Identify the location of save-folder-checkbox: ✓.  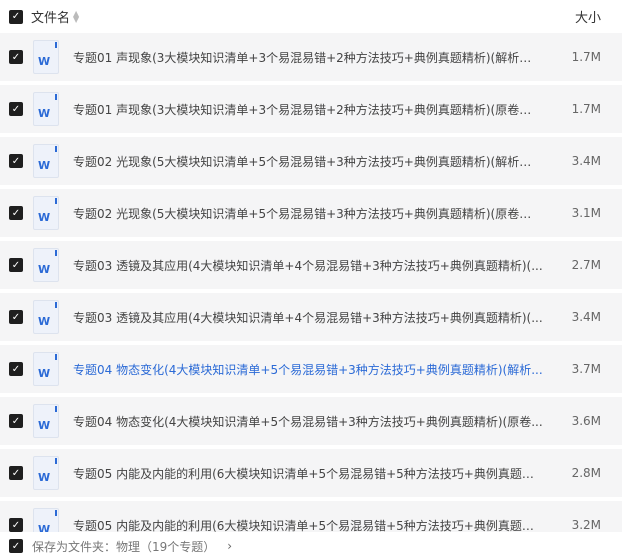
(16, 546).